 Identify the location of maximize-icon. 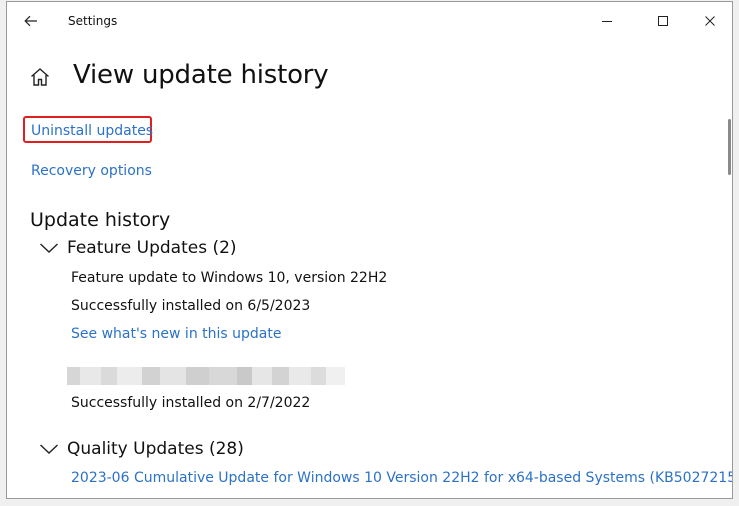
(663, 21).